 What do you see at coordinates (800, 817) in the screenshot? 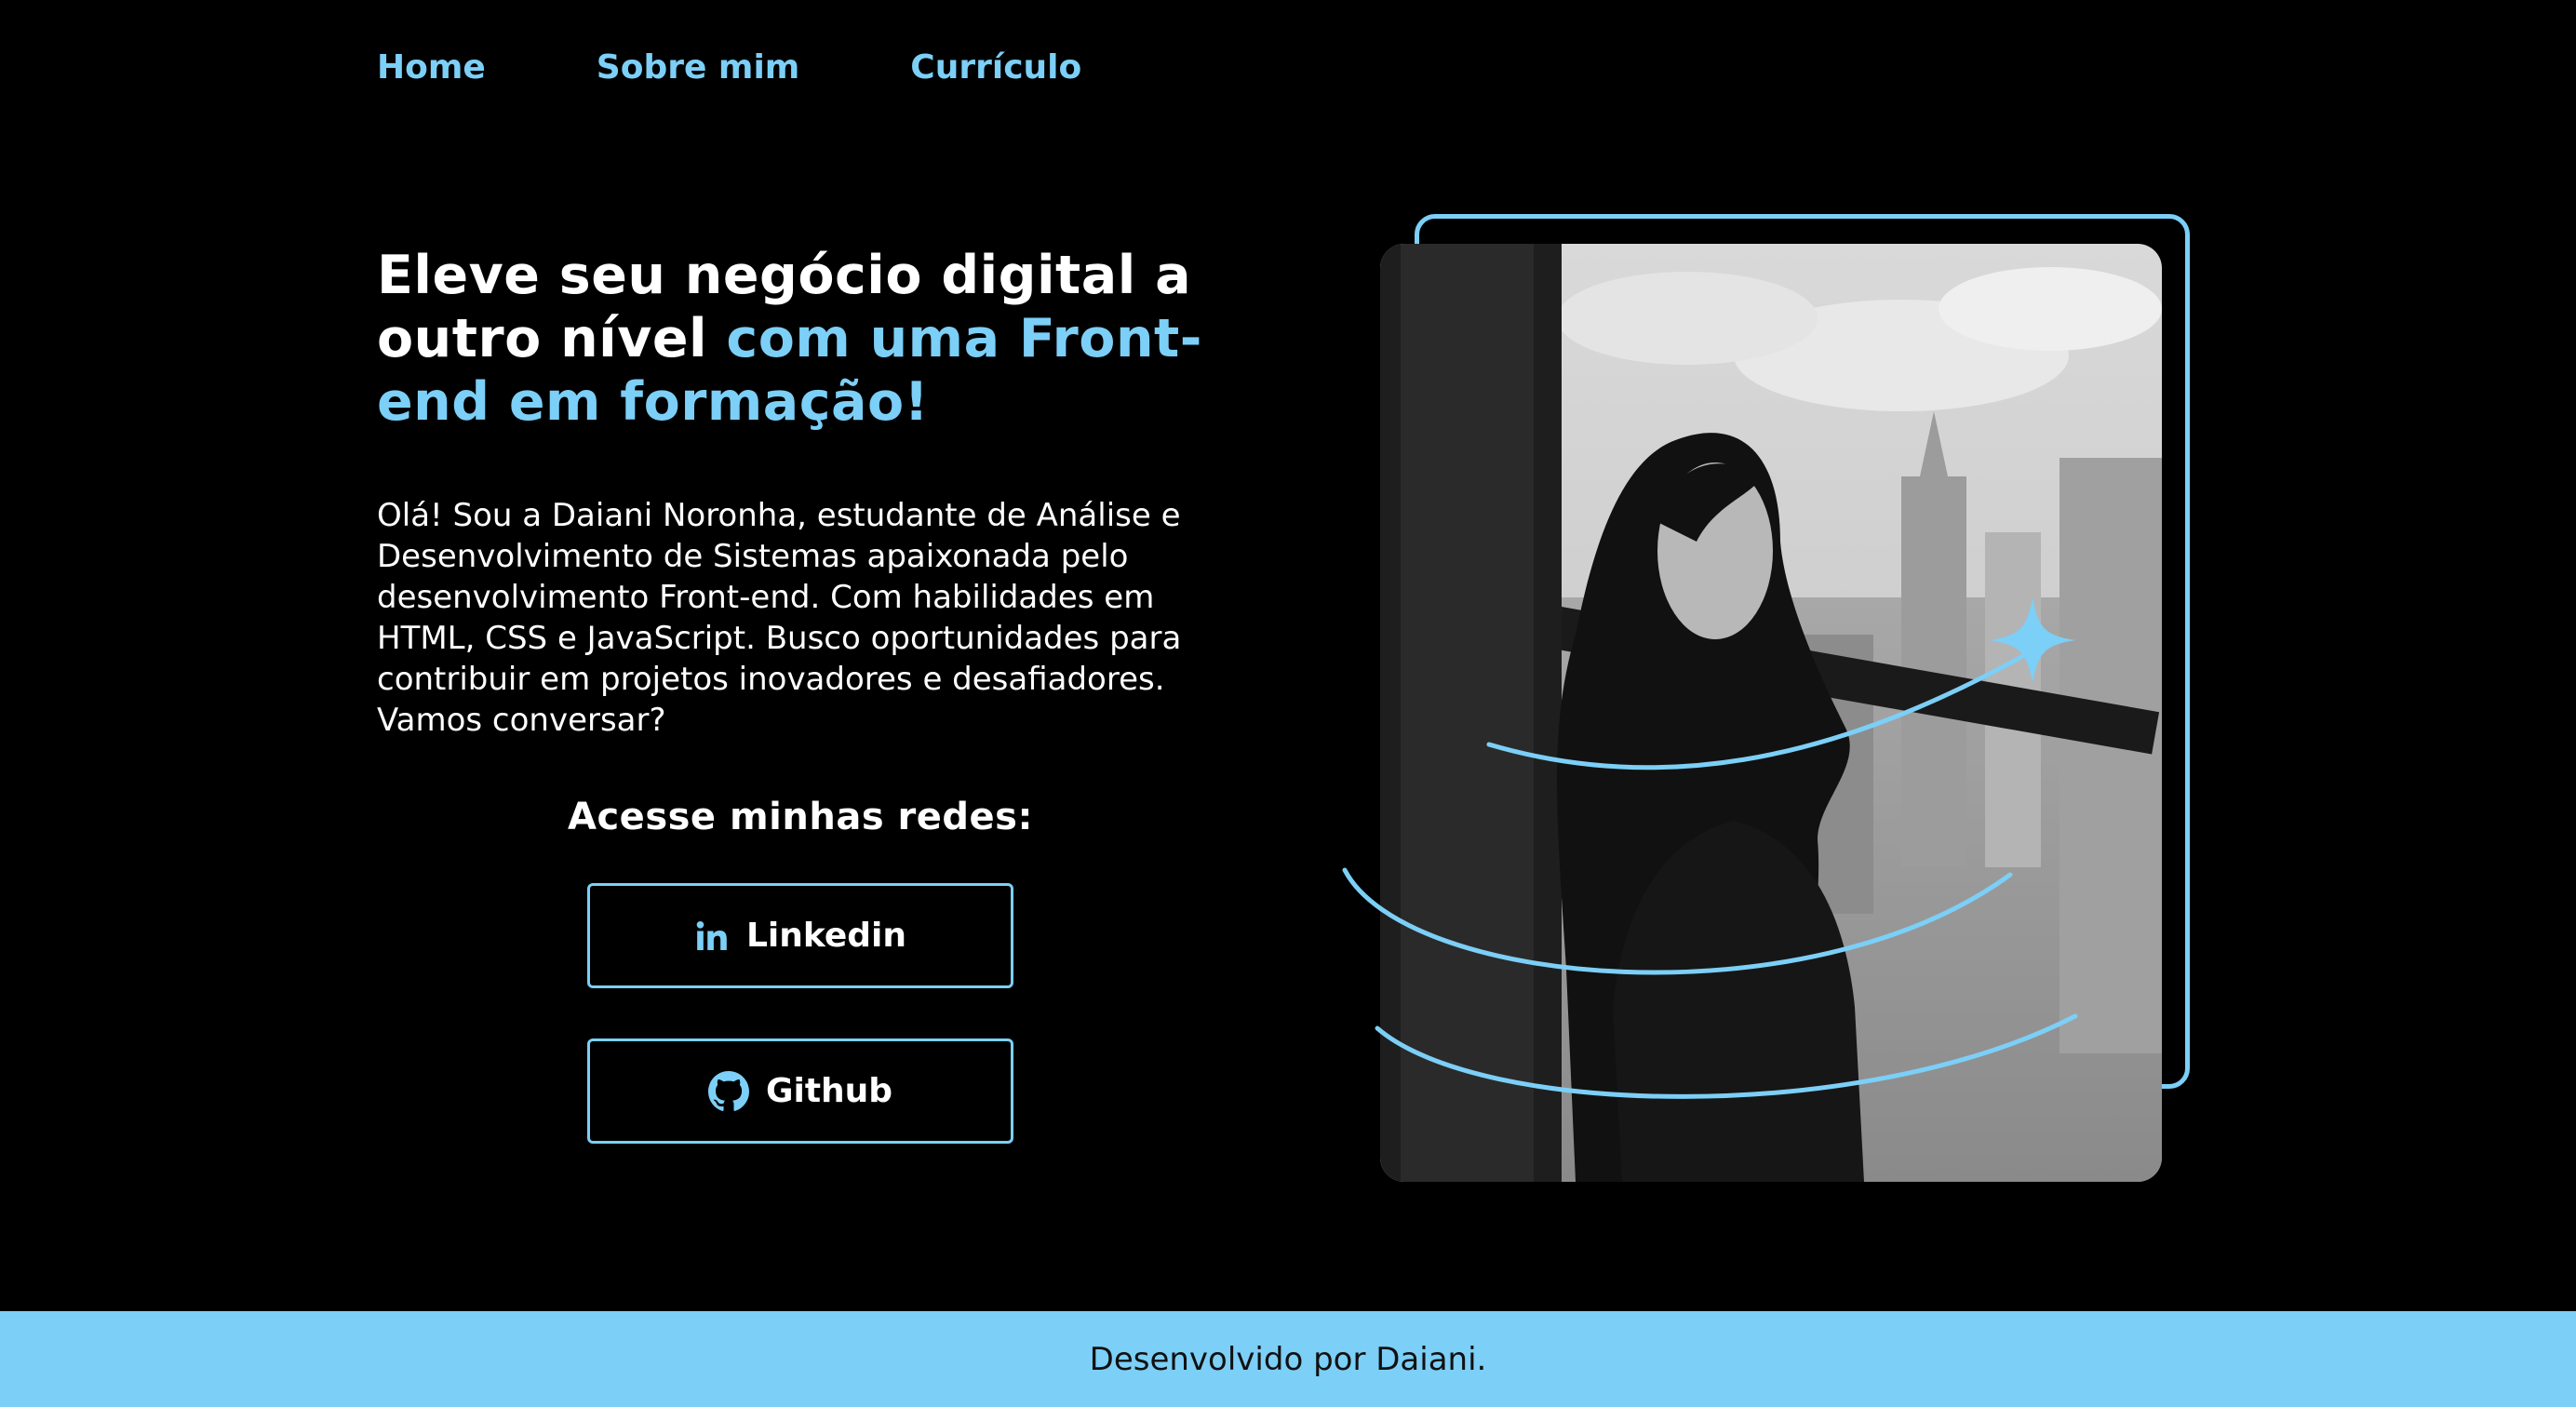
I see `social-heading: Acesse minhas redes:` at bounding box center [800, 817].